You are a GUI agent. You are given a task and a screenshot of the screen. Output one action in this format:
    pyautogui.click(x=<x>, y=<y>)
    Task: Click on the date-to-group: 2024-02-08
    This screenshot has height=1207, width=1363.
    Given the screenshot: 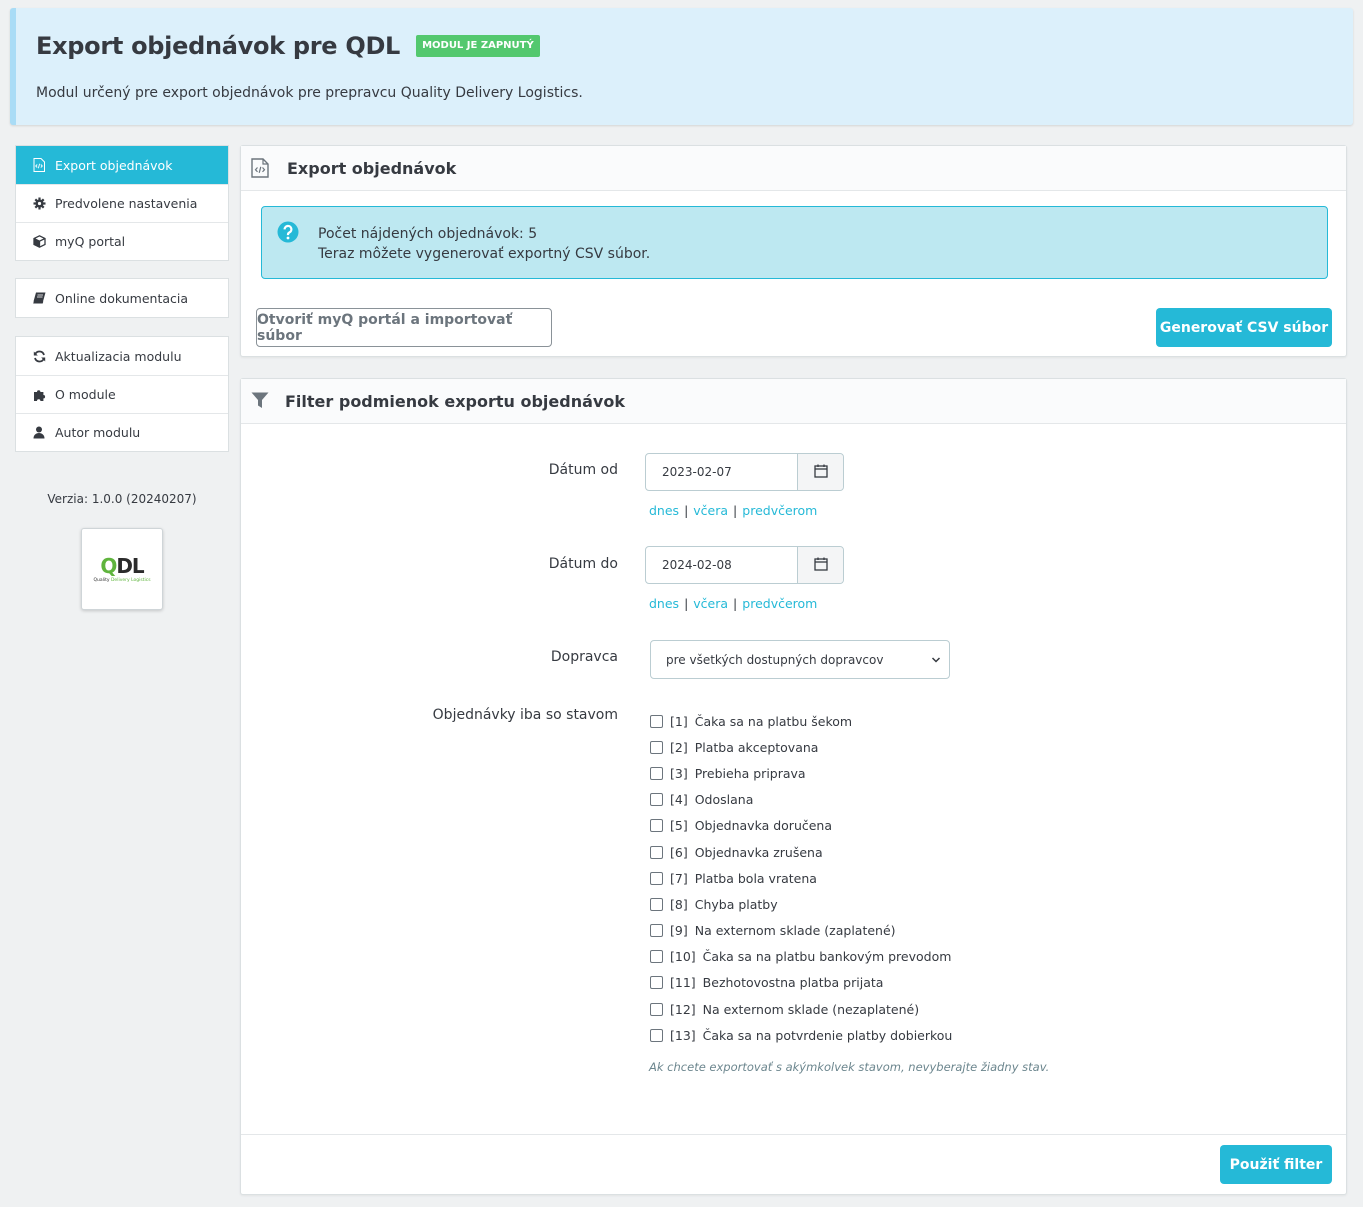 What is the action you would take?
    pyautogui.click(x=744, y=565)
    